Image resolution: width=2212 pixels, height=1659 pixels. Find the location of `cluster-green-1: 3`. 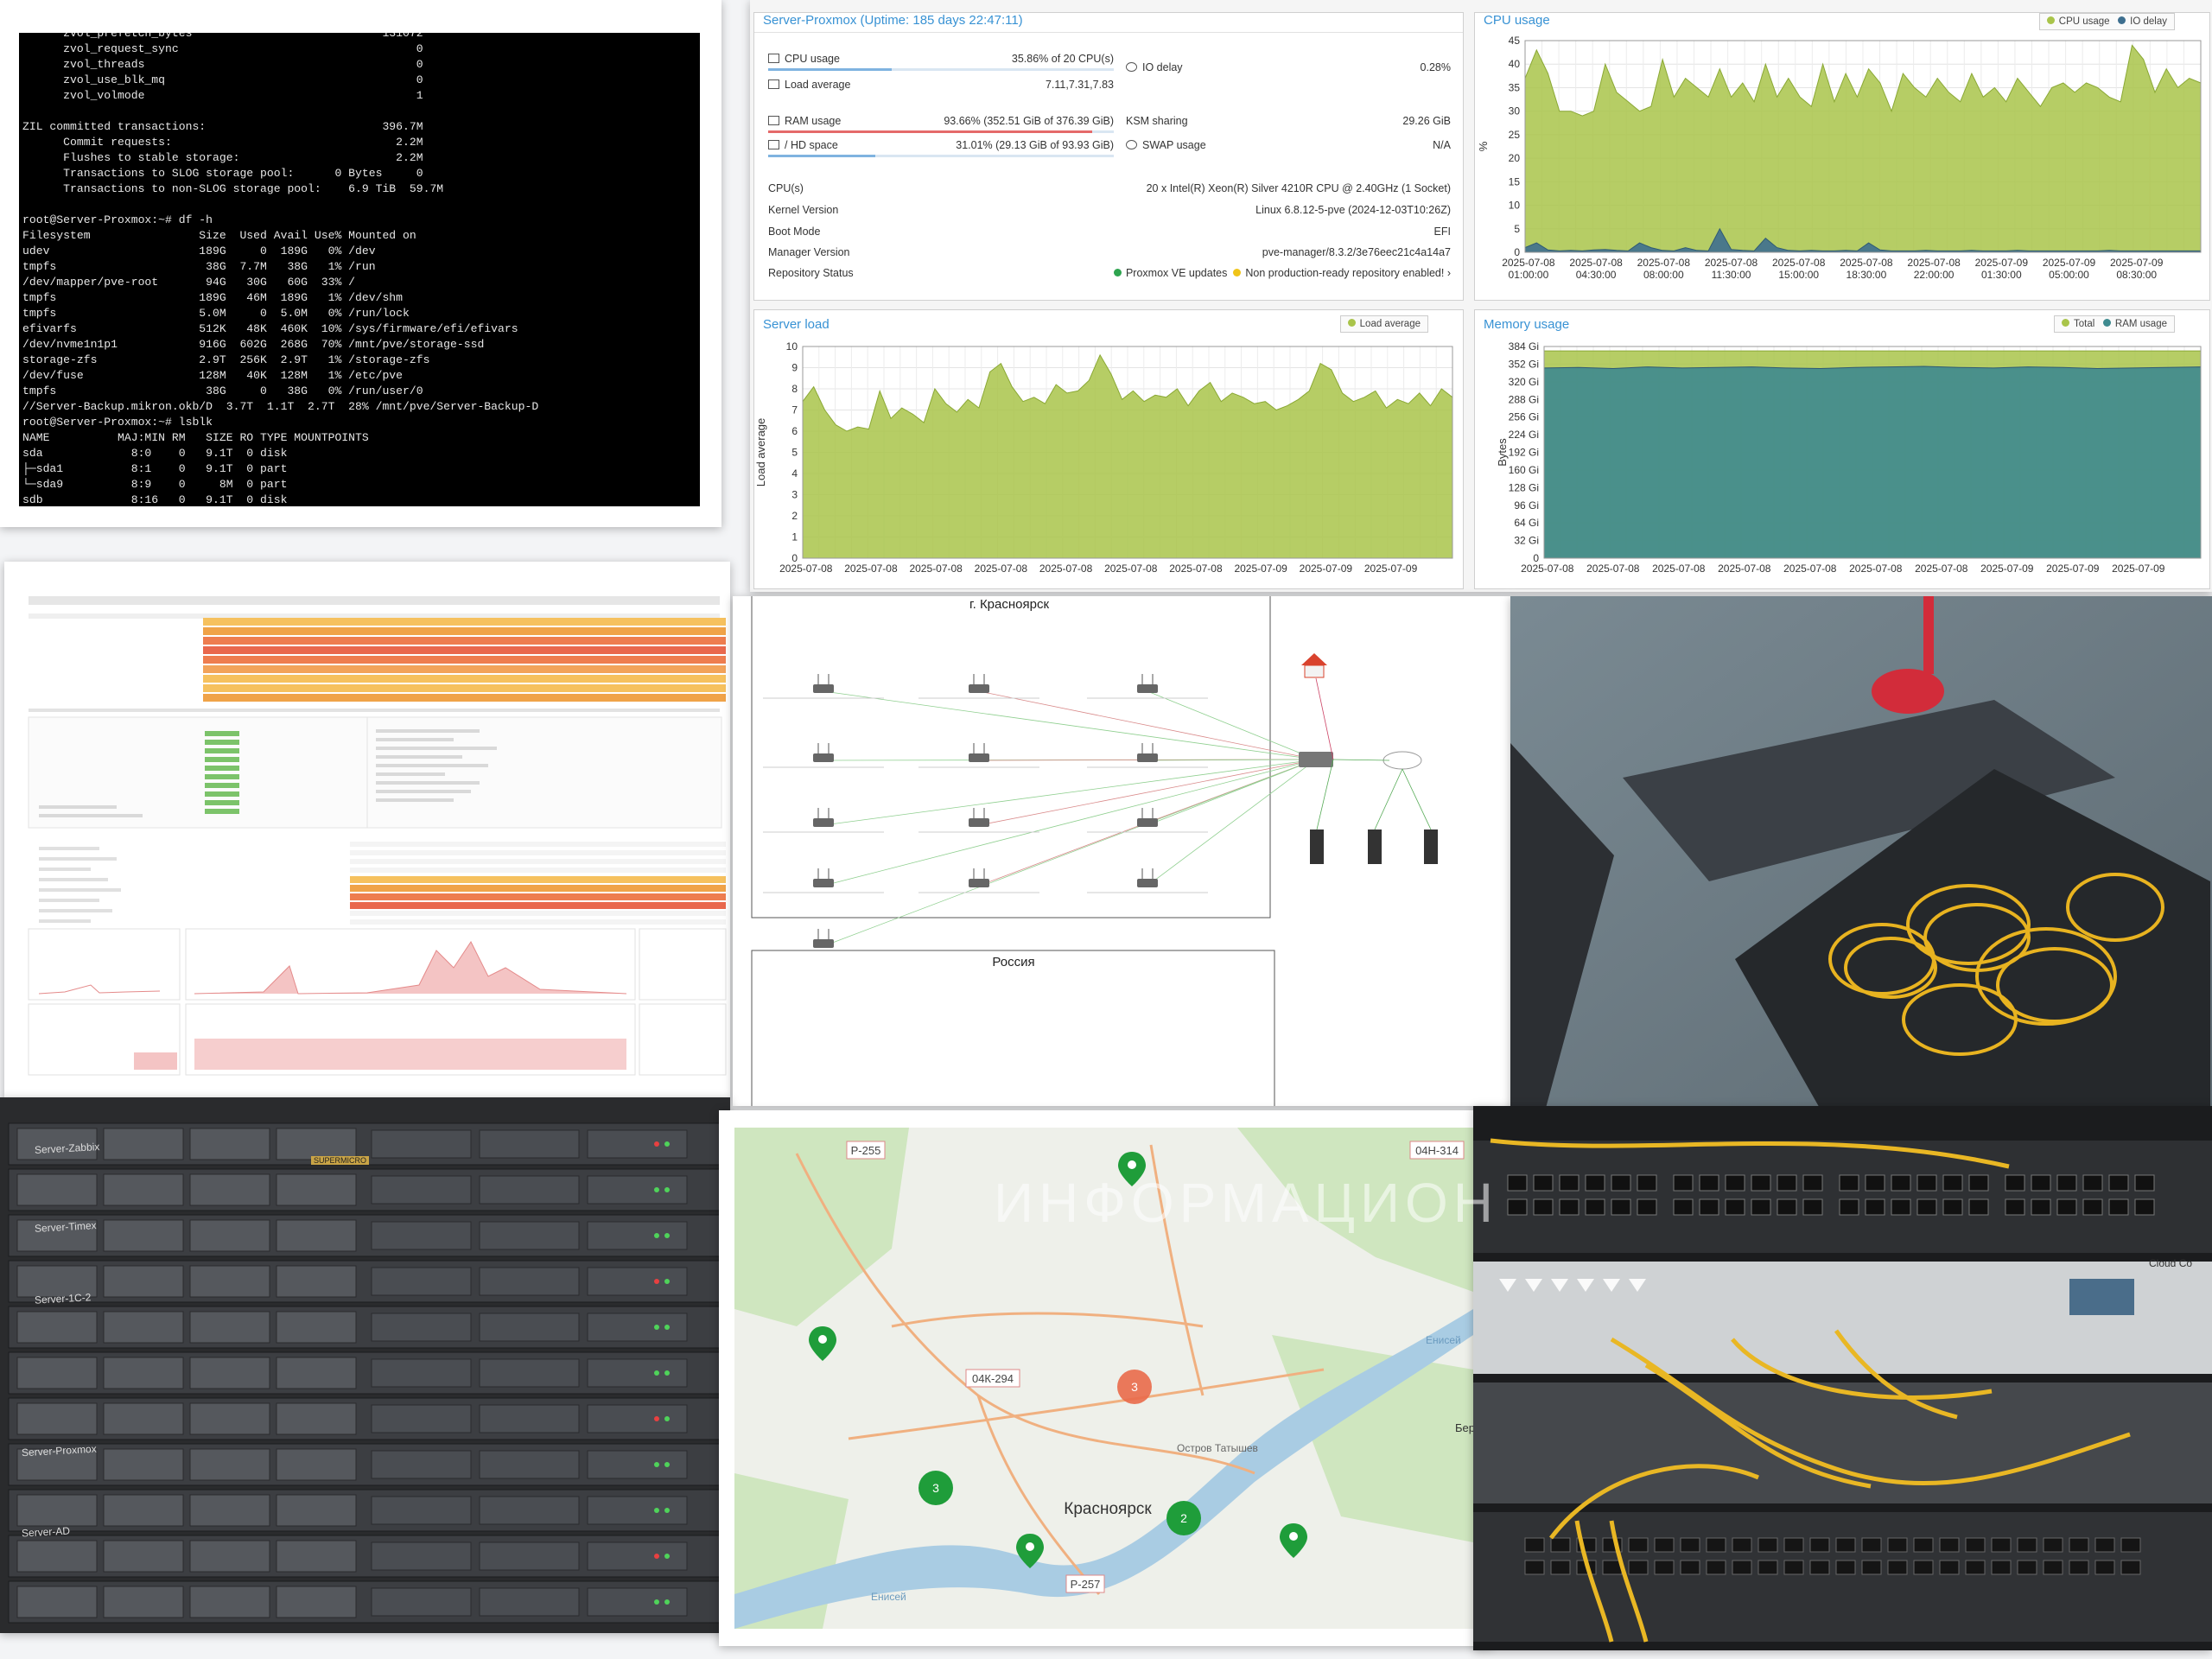

cluster-green-1: 3 is located at coordinates (936, 1488).